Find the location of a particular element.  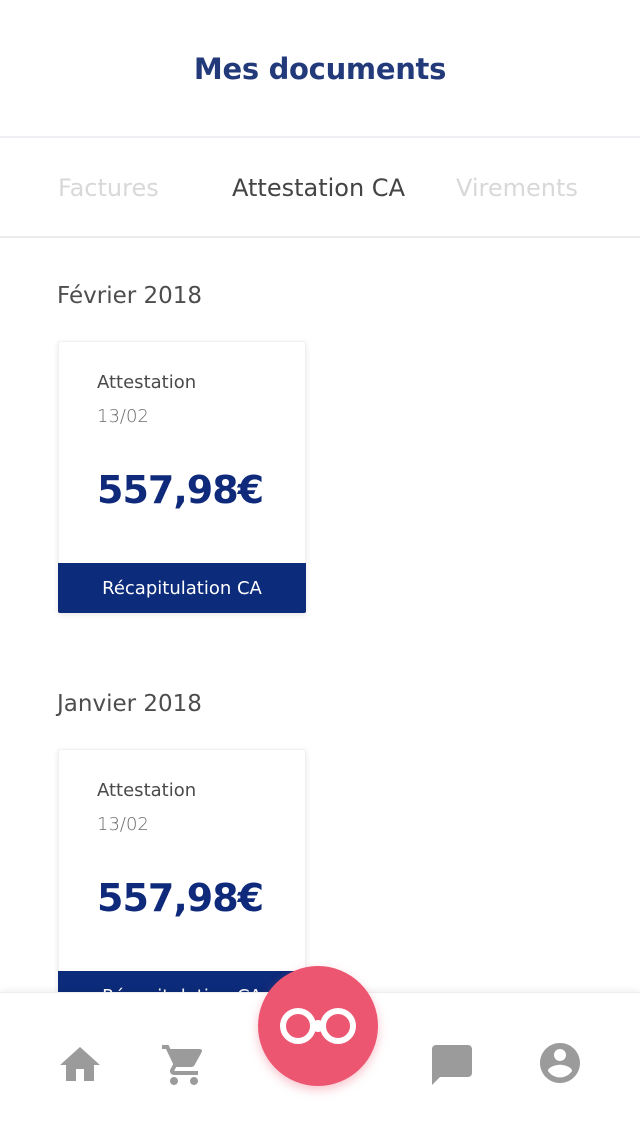

app-header: Mes documents is located at coordinates (320, 69).